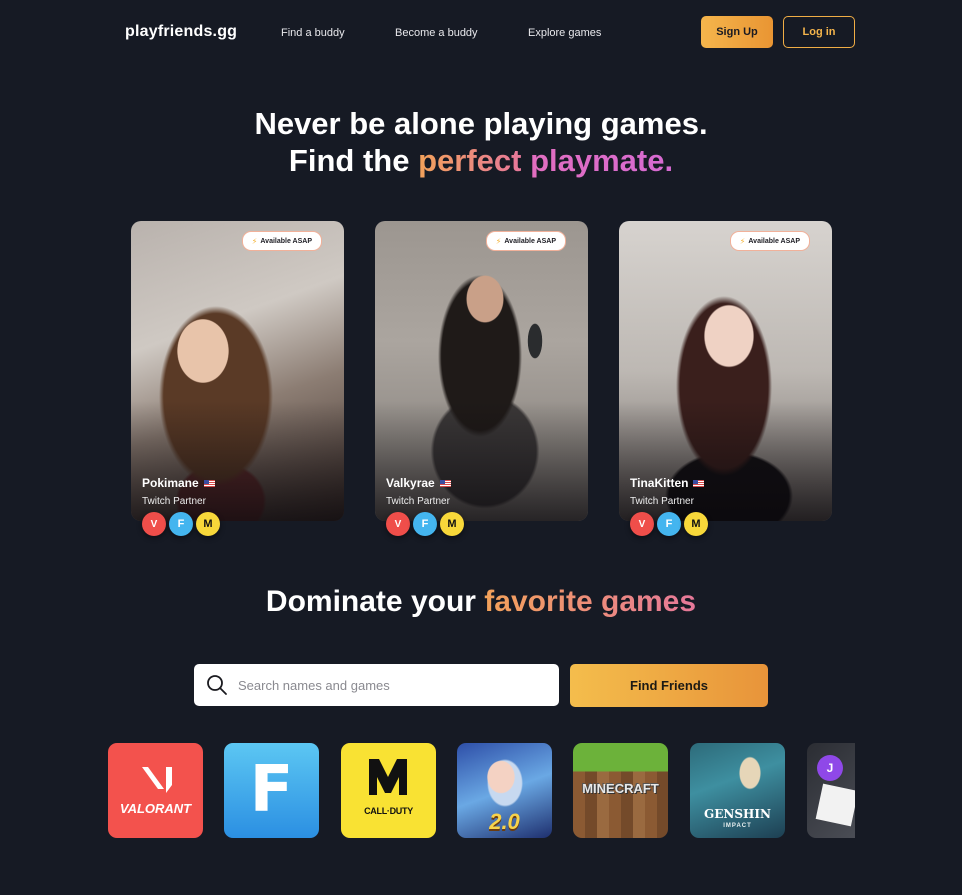 The image size is (962, 895). I want to click on search-bar, so click(376, 685).